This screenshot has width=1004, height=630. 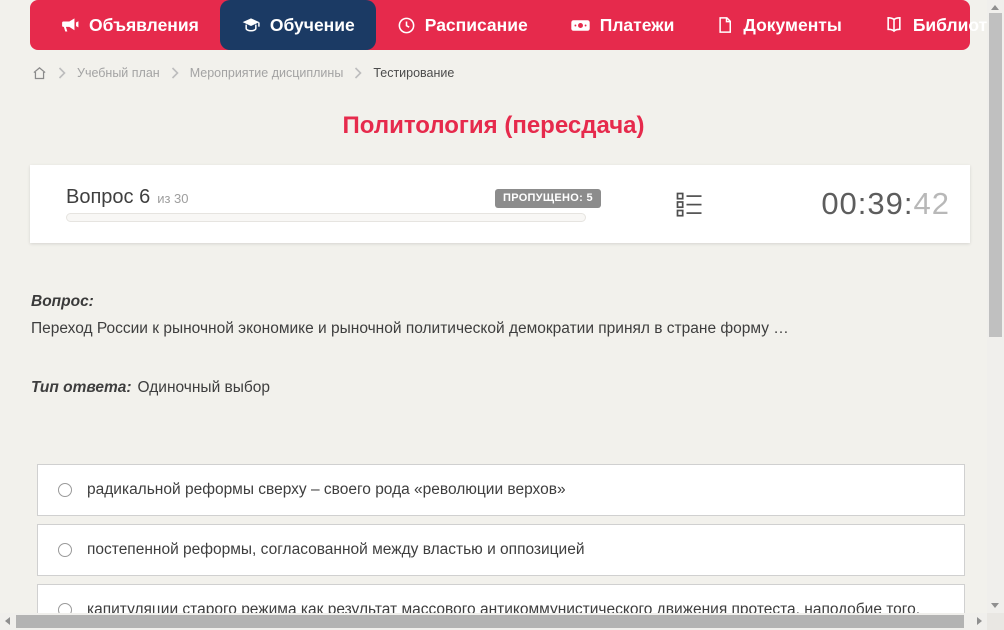 What do you see at coordinates (108, 197) in the screenshot?
I see `question-number: Вопрос 6` at bounding box center [108, 197].